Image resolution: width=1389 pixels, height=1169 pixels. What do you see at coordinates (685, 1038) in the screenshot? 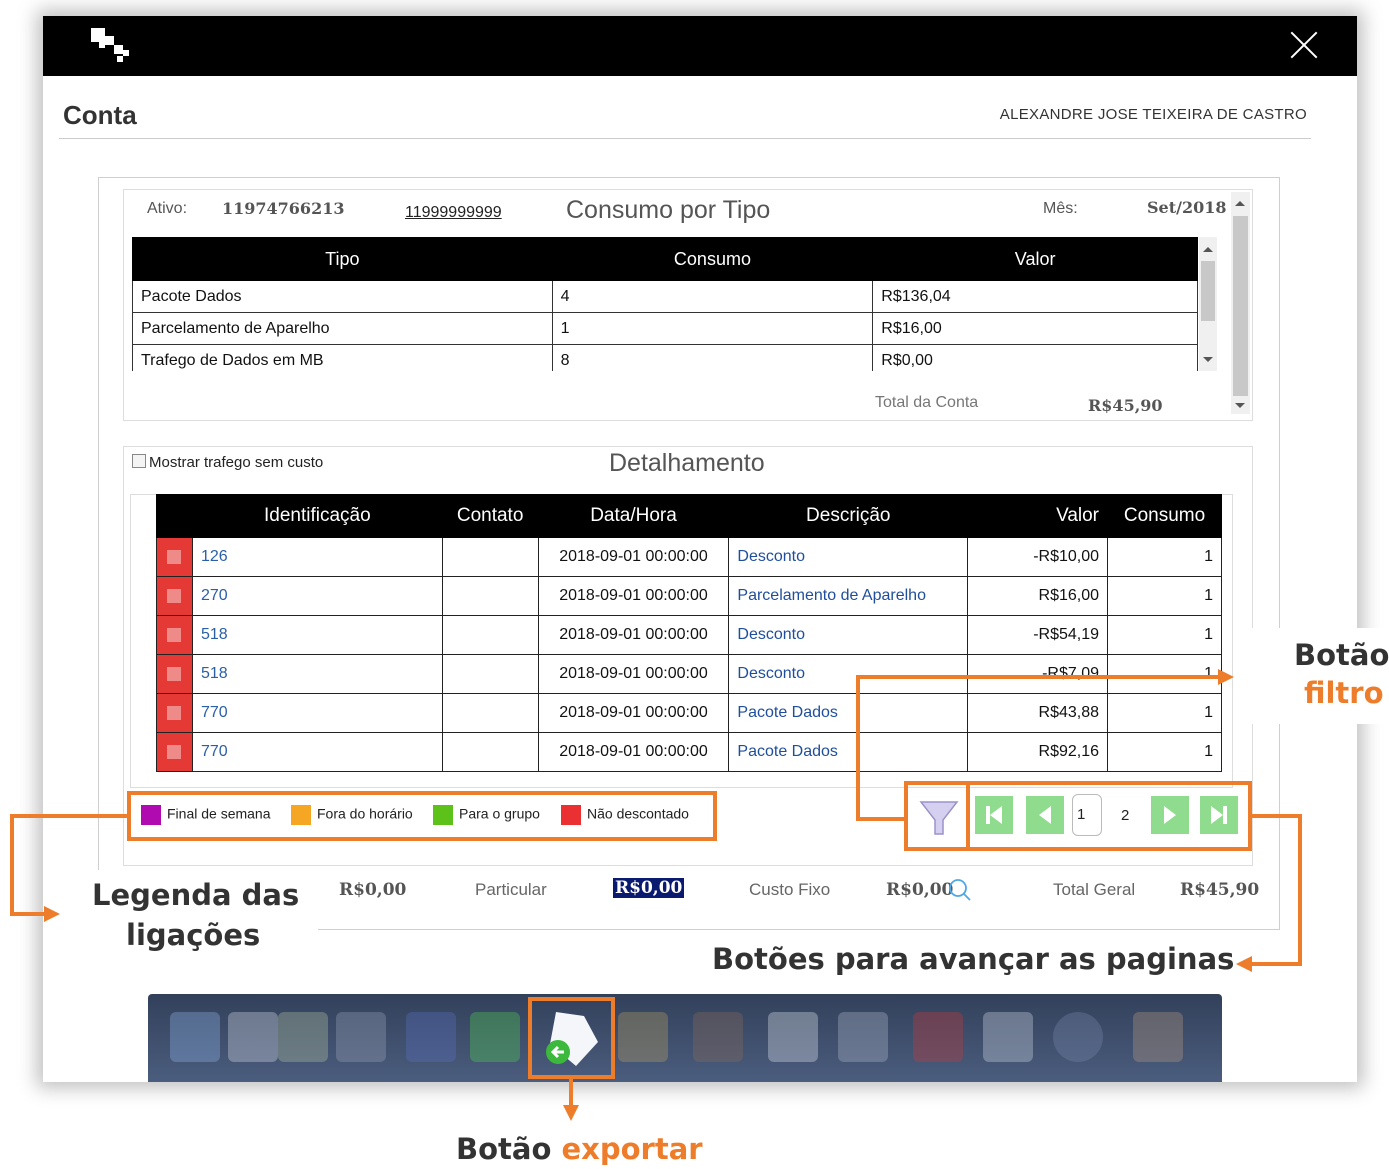
I see `app-taskbar` at bounding box center [685, 1038].